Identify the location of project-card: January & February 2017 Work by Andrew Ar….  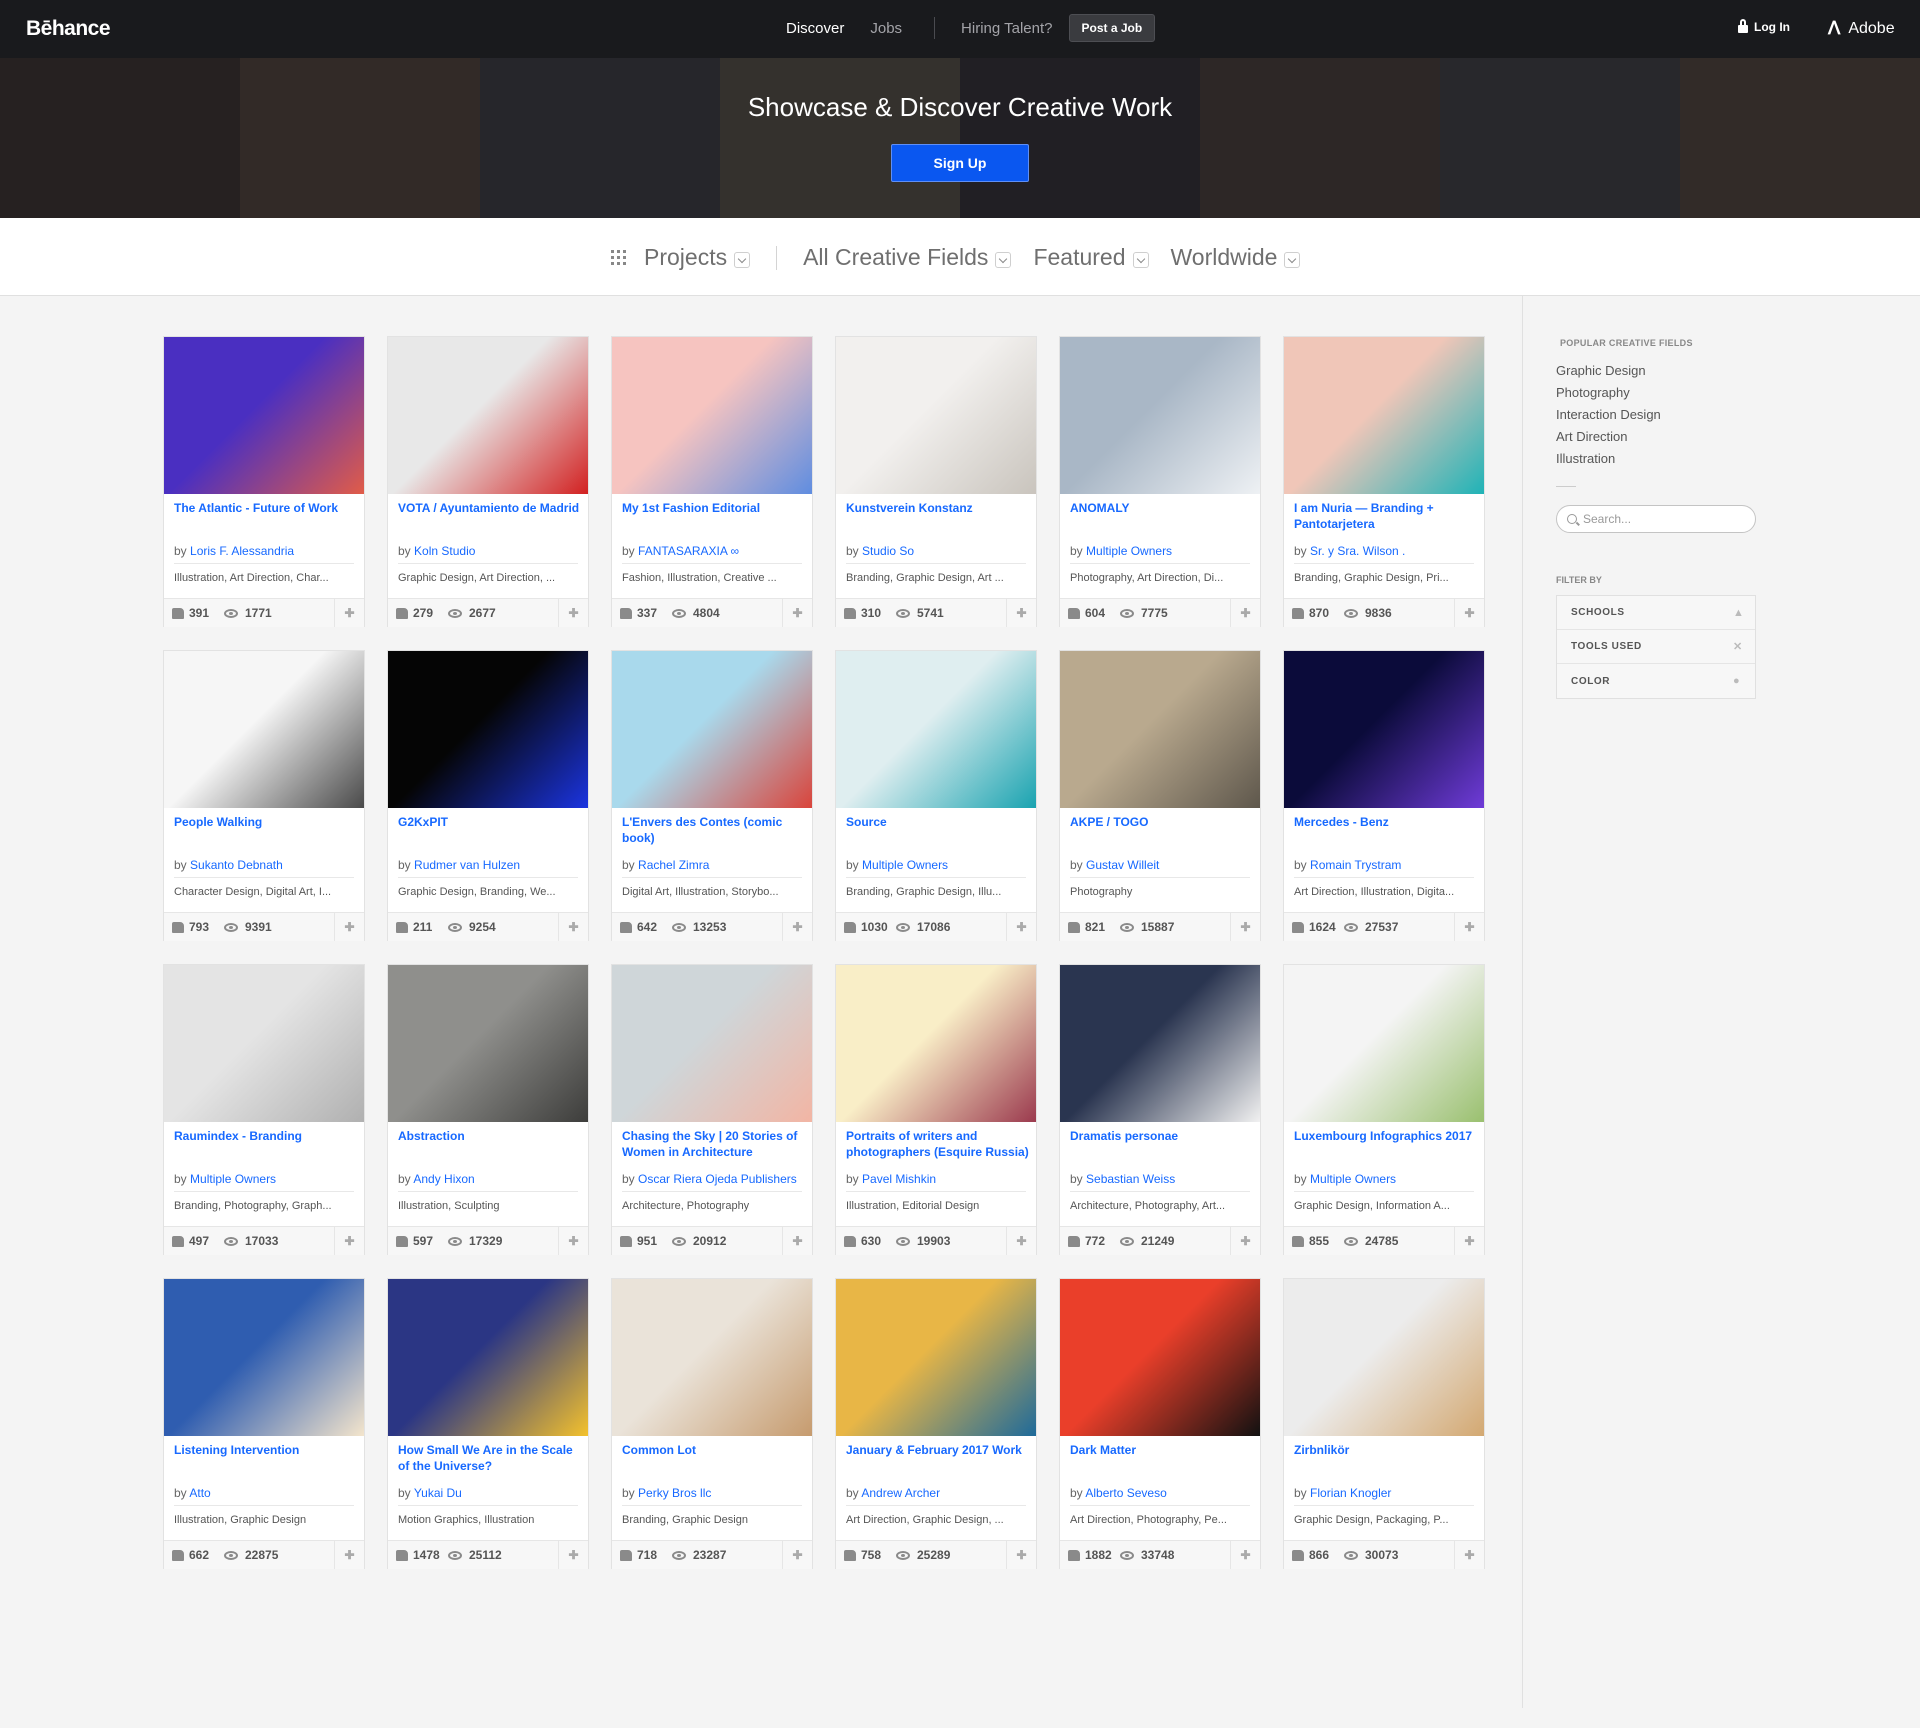
(936, 1423).